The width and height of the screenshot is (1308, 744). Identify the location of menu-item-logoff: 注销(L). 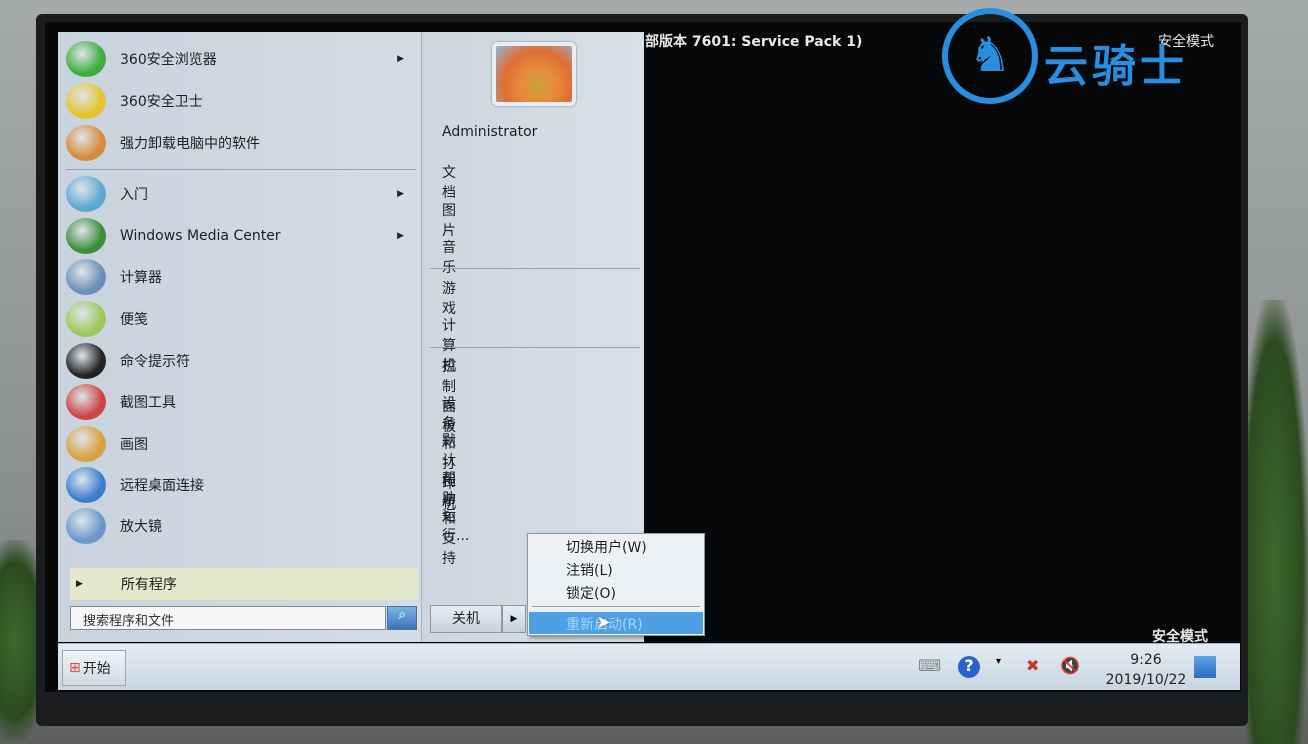
(589, 570).